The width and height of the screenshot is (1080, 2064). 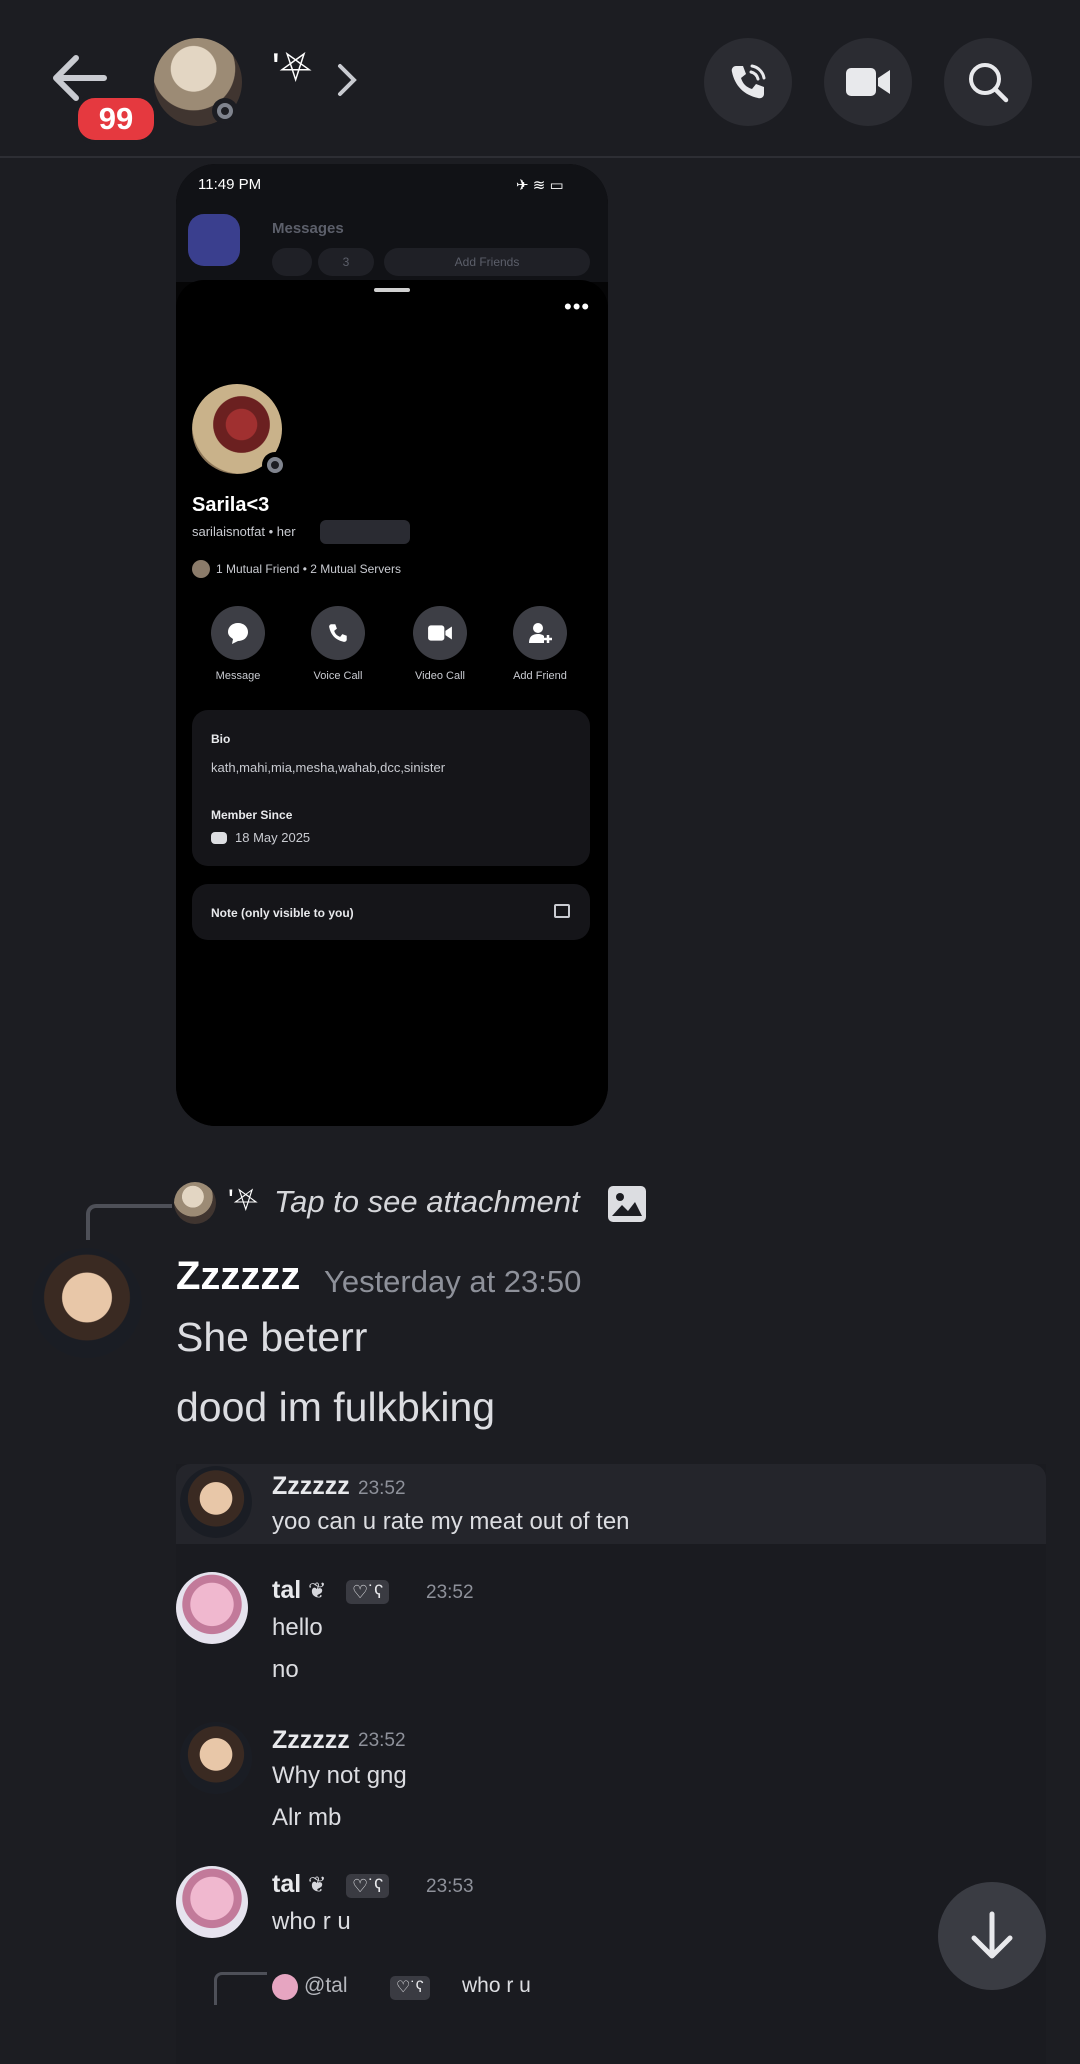 What do you see at coordinates (252, 815) in the screenshot?
I see `member-since-heading: Member Since` at bounding box center [252, 815].